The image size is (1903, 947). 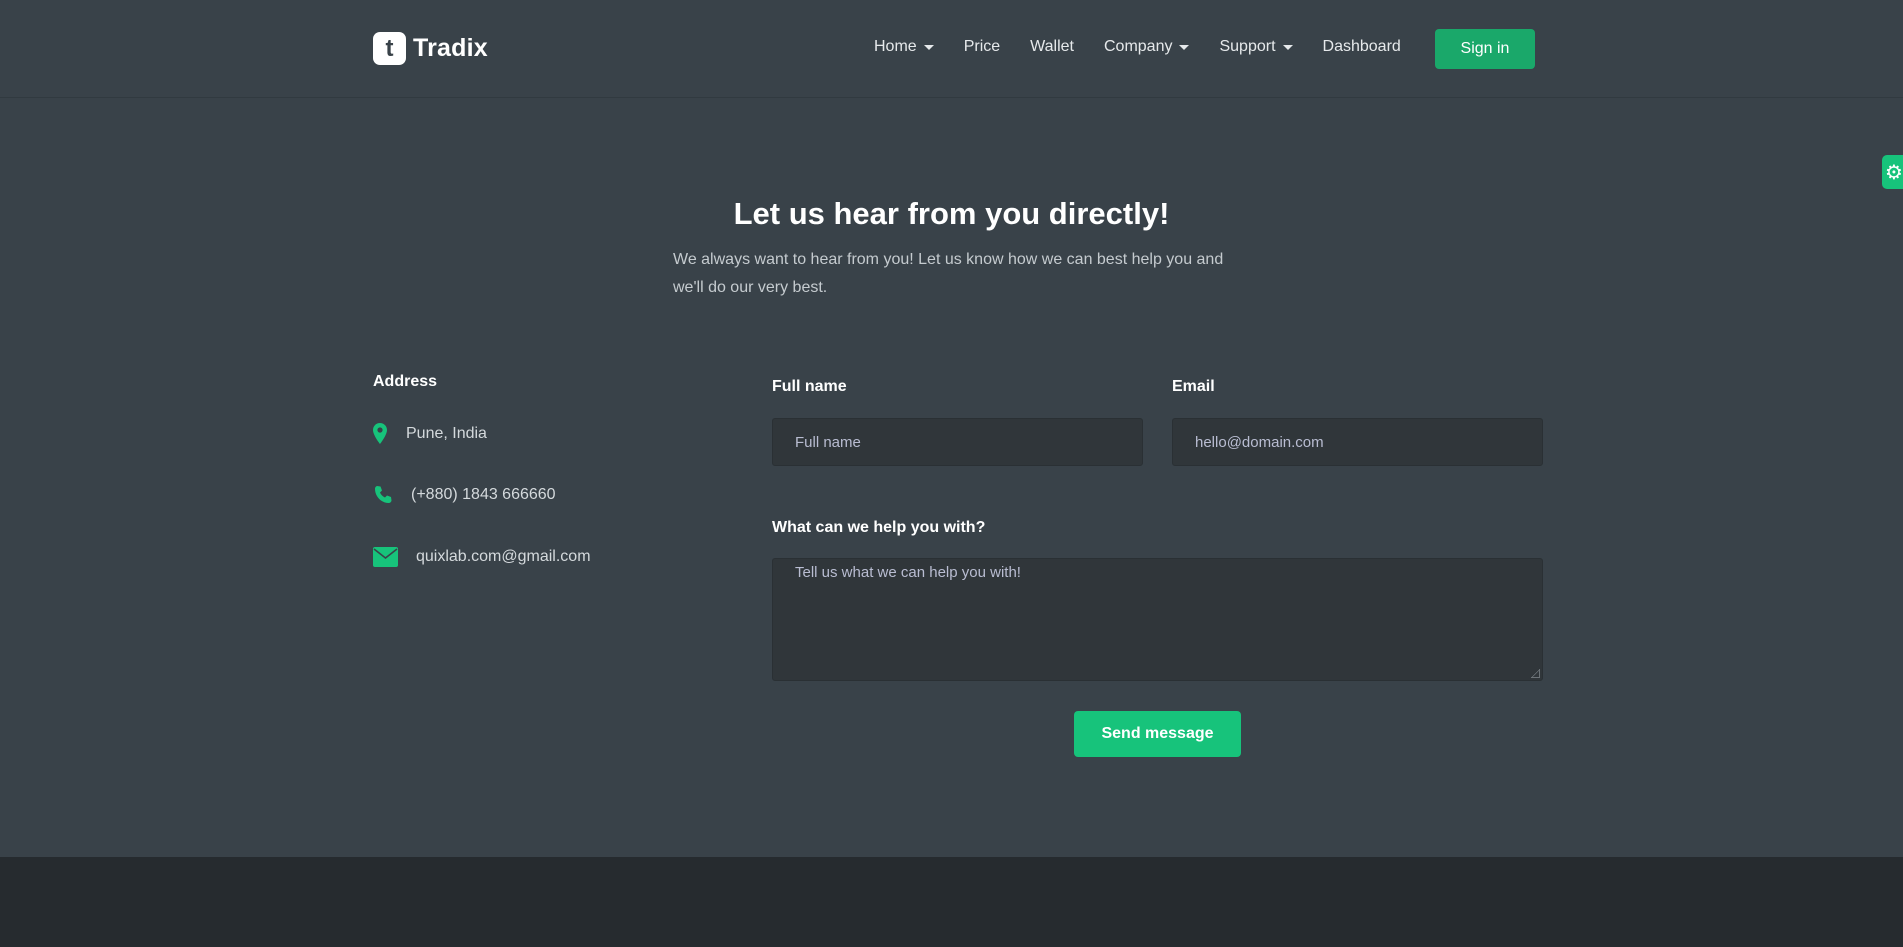 What do you see at coordinates (483, 494) in the screenshot?
I see `address-phone-text: (+880) 1843 666660` at bounding box center [483, 494].